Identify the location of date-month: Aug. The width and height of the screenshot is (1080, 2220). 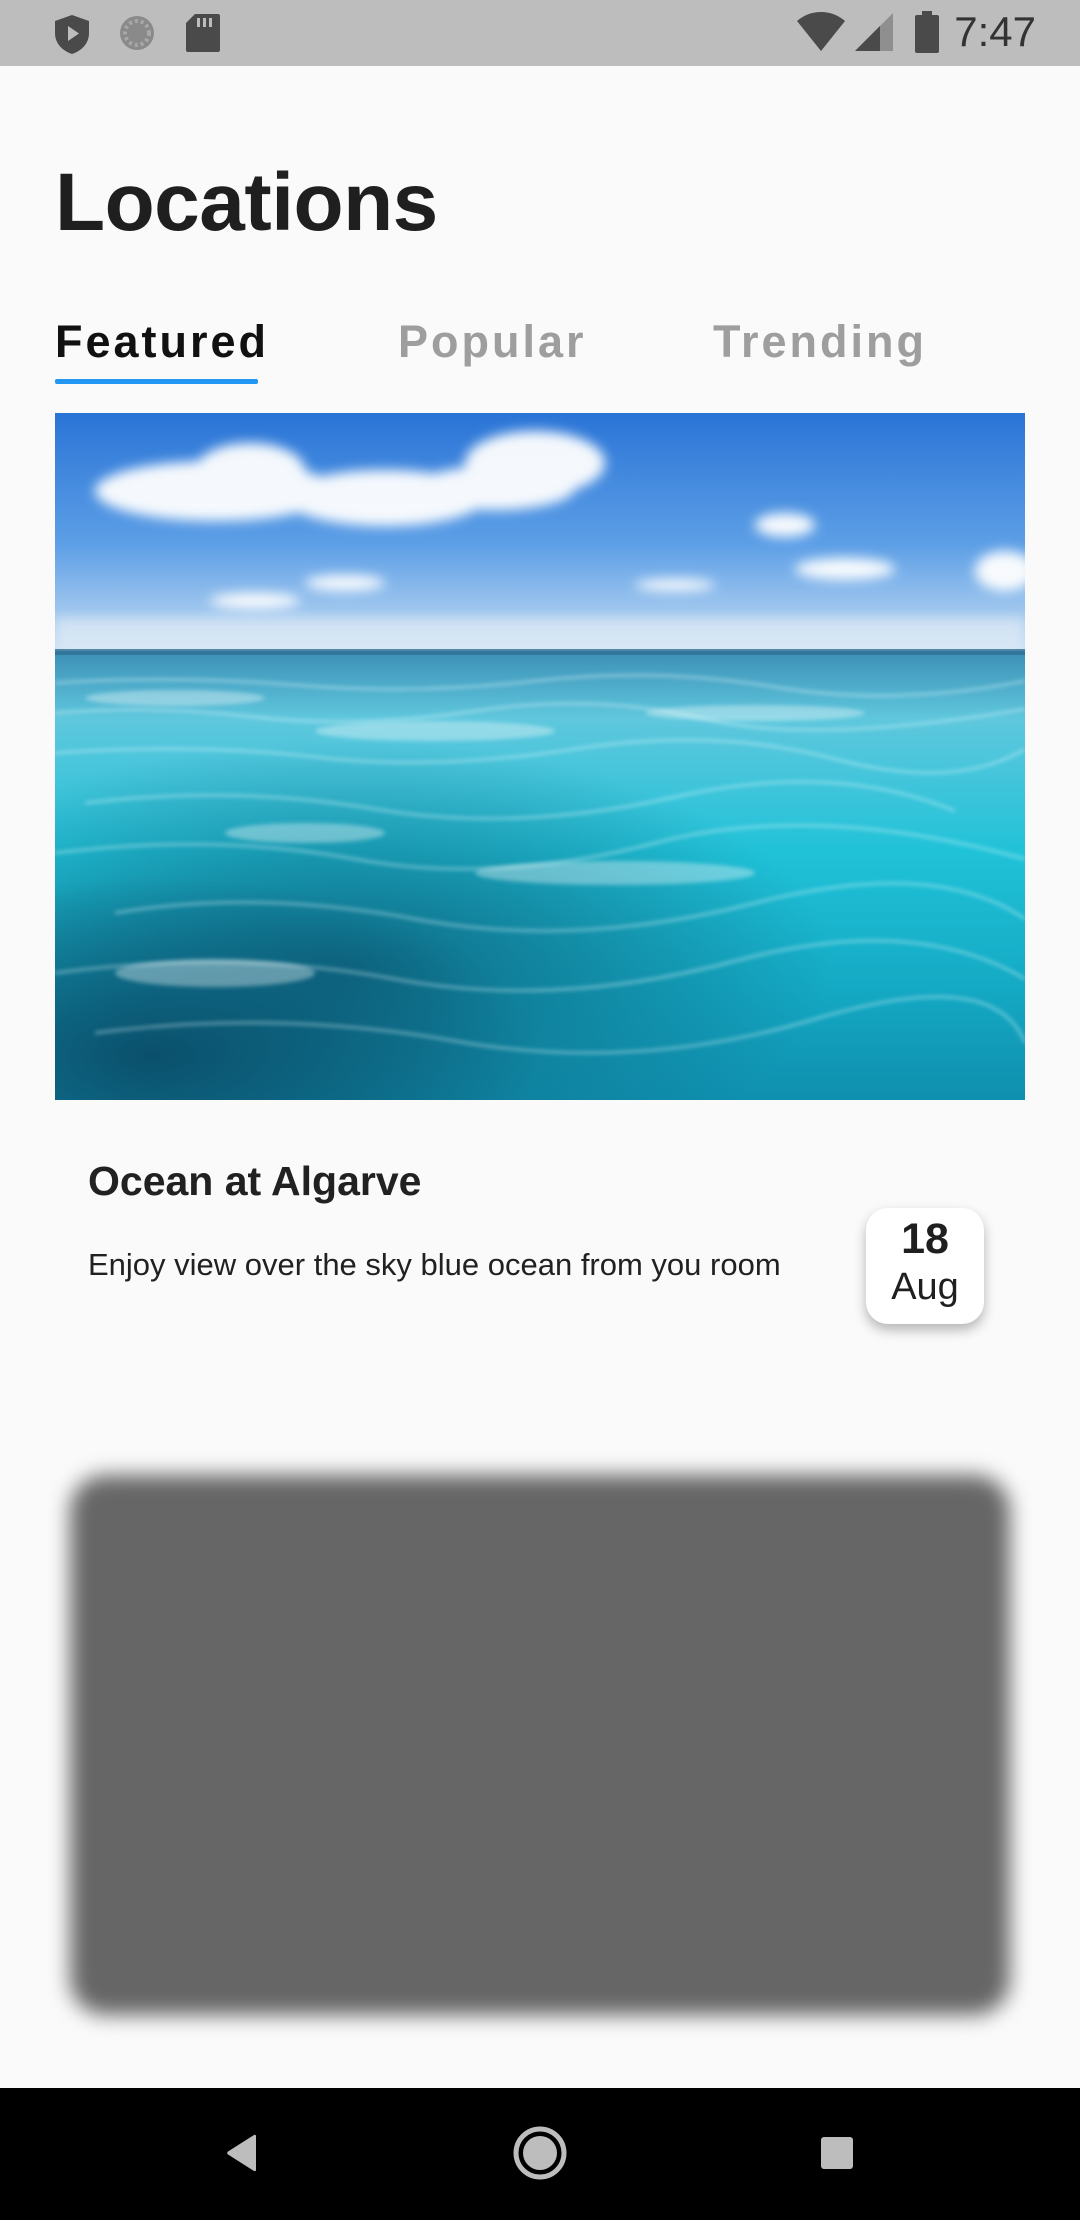
(925, 1287).